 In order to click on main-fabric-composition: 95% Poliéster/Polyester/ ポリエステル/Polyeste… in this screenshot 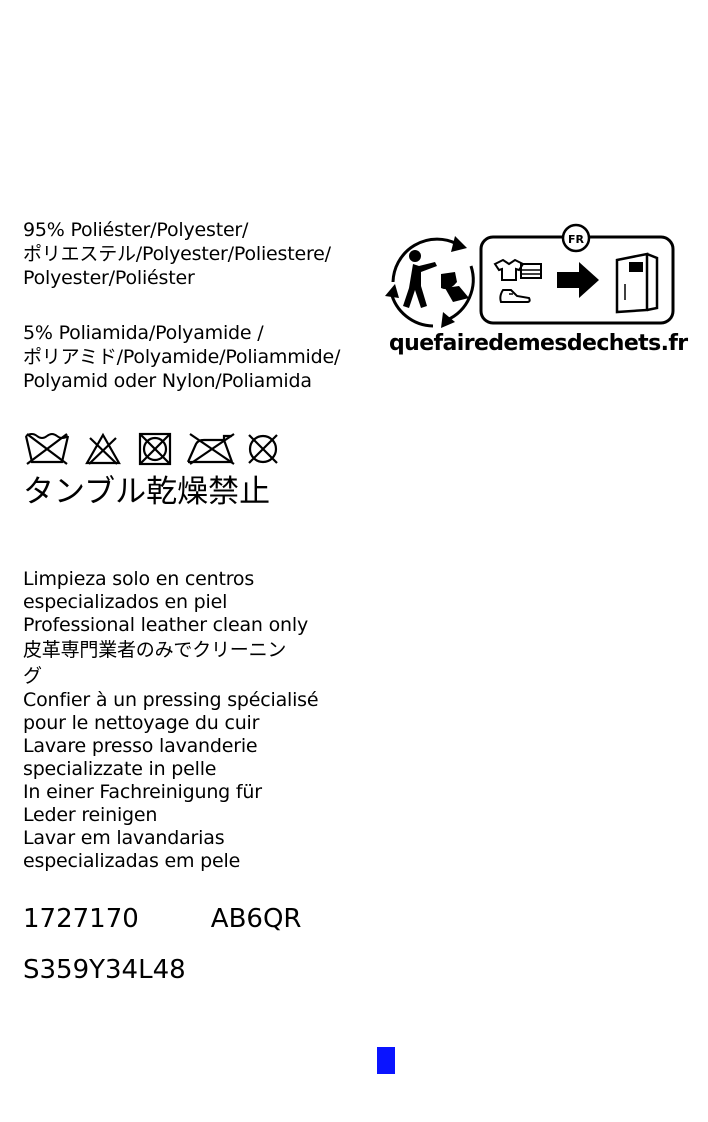, I will do `click(177, 254)`.